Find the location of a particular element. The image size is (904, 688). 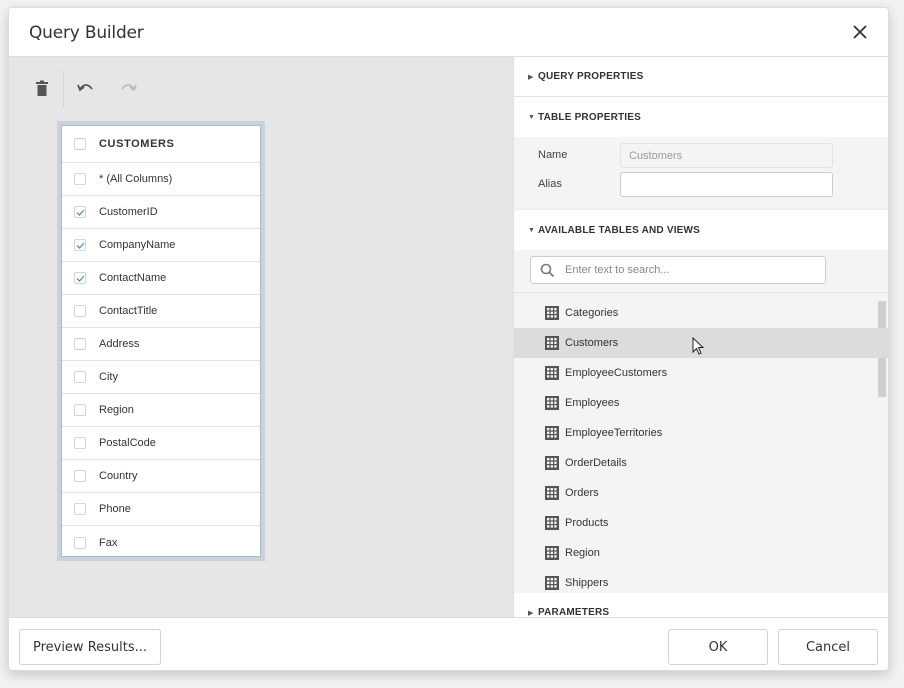

section-label: QUERY PROPERTIES is located at coordinates (591, 76).